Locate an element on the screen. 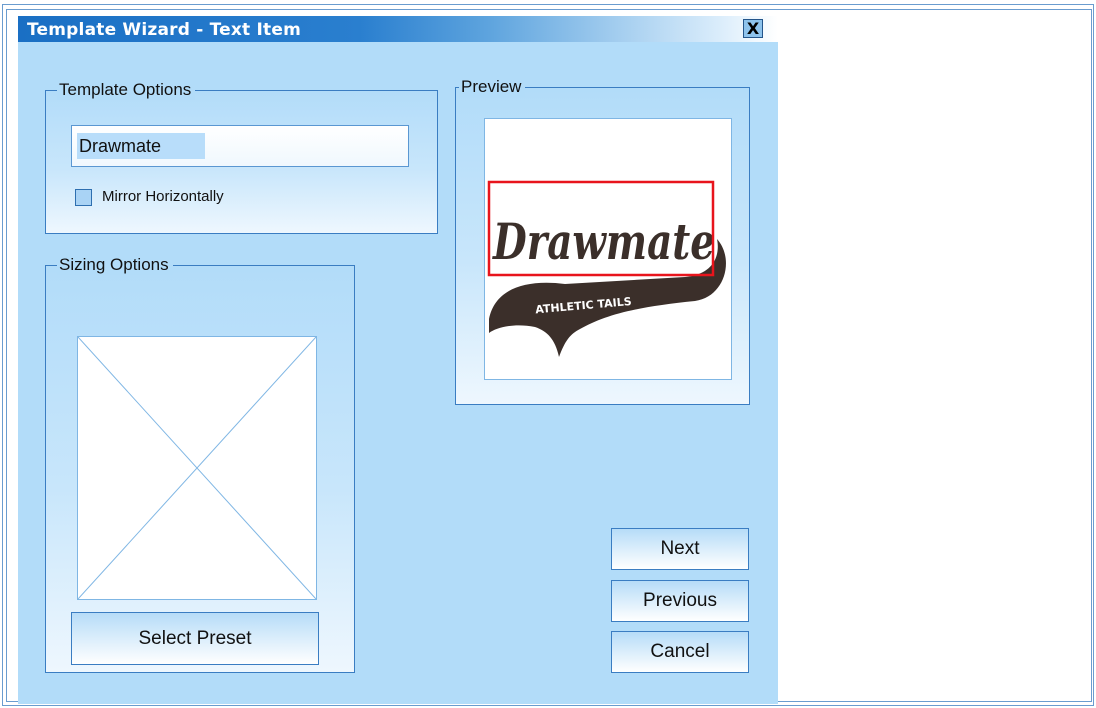 This screenshot has height=708, width=1096. previous-label: Previous is located at coordinates (680, 600).